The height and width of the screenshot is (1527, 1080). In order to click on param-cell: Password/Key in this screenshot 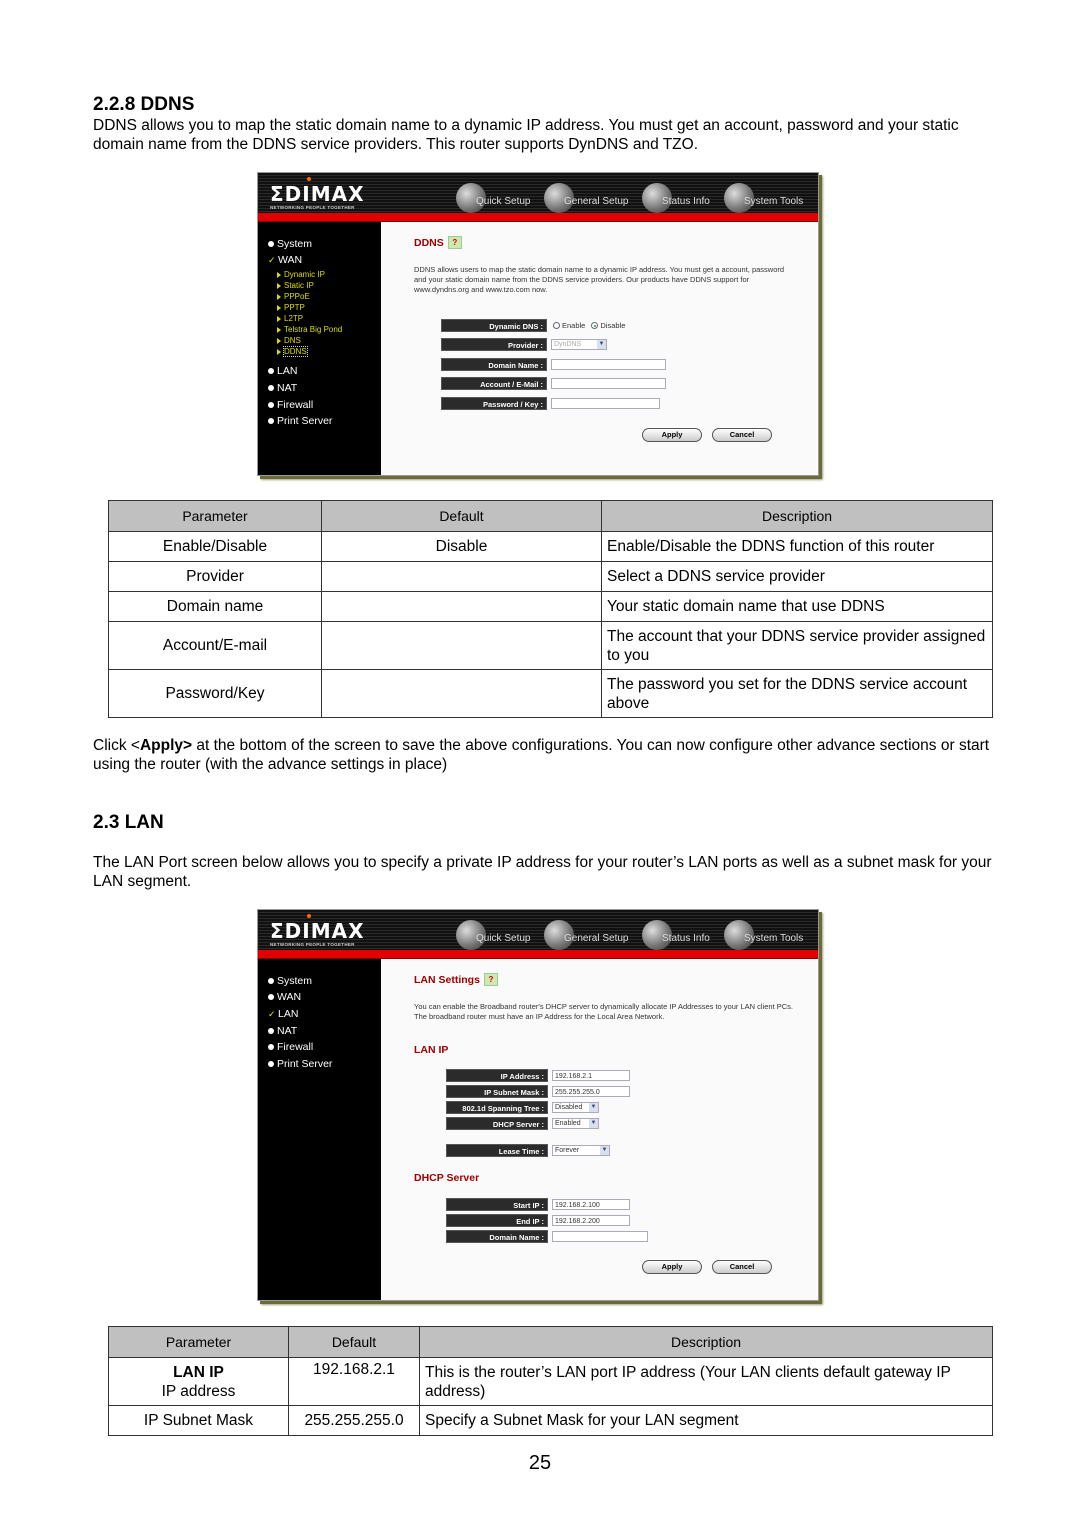, I will do `click(215, 693)`.